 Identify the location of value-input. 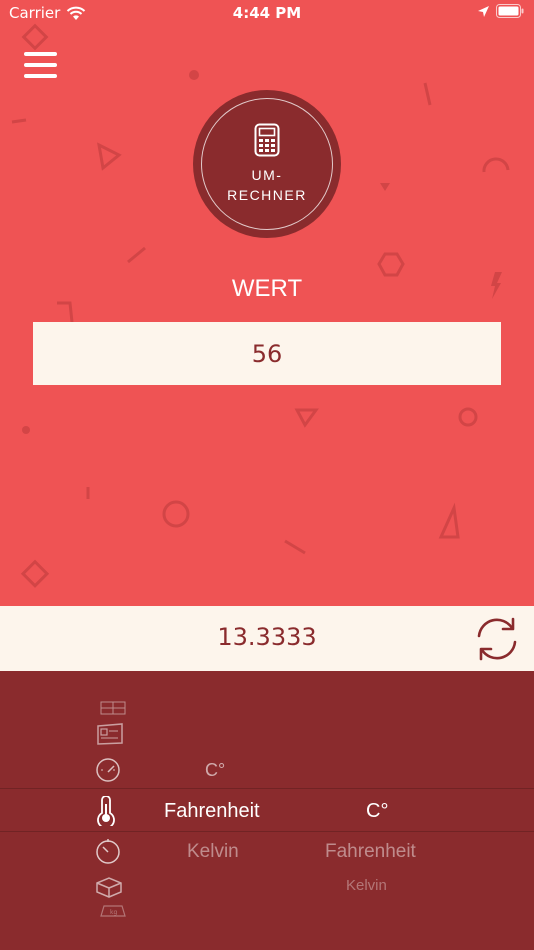
(267, 353).